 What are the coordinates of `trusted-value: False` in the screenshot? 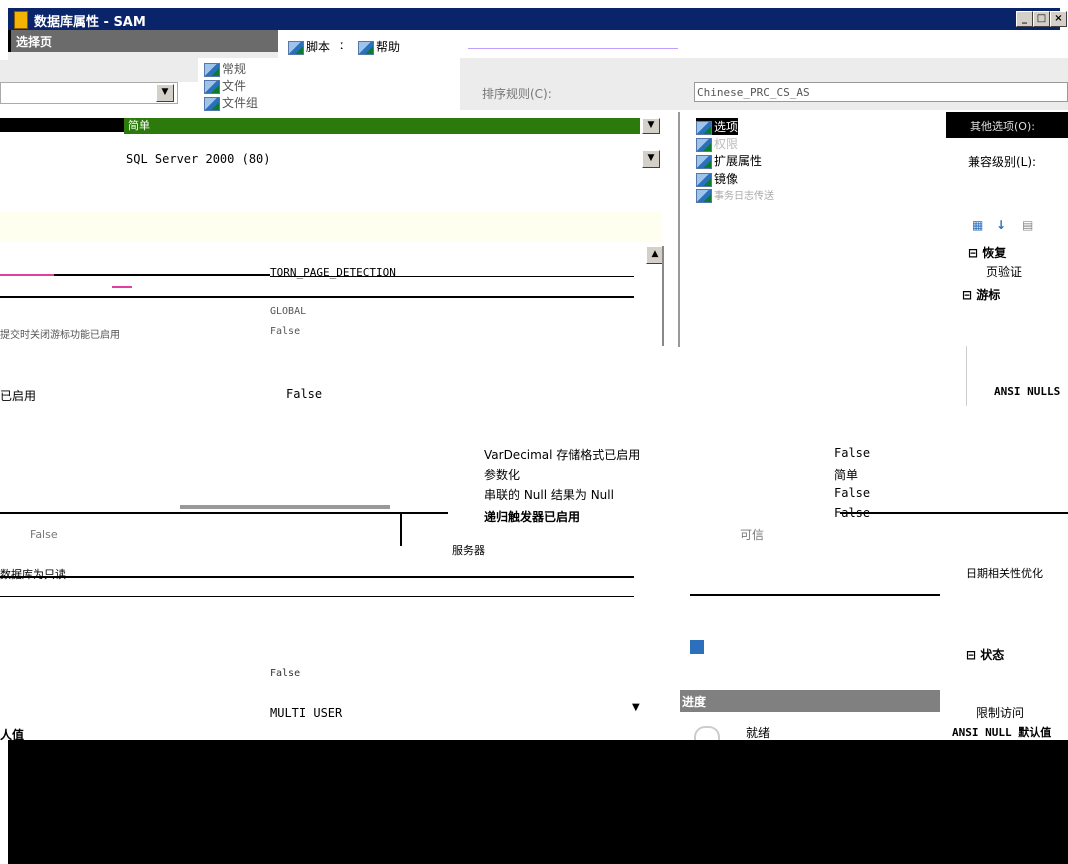 It's located at (44, 534).